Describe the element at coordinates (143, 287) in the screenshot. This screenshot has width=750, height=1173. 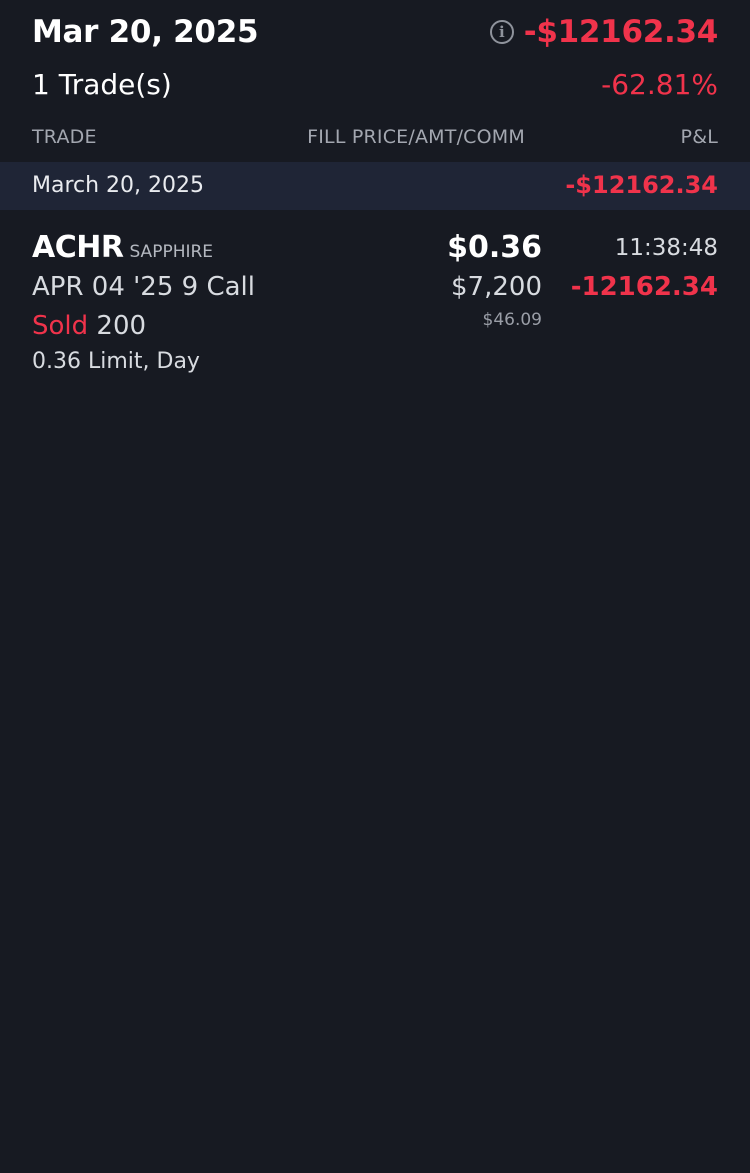
I see `trade-contract: APR 04 '25 9 Call` at that location.